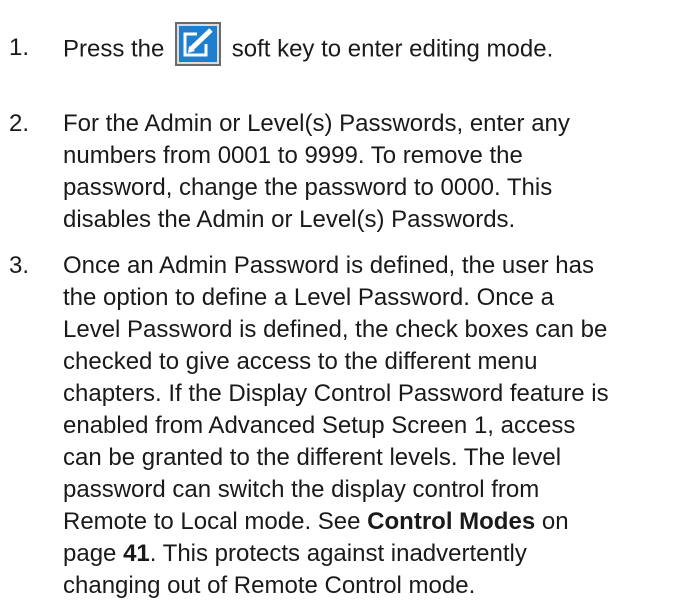 This screenshot has height=602, width=675. What do you see at coordinates (293, 155) in the screenshot?
I see `text-line: numbers from 0001 to 9999. To remove the` at bounding box center [293, 155].